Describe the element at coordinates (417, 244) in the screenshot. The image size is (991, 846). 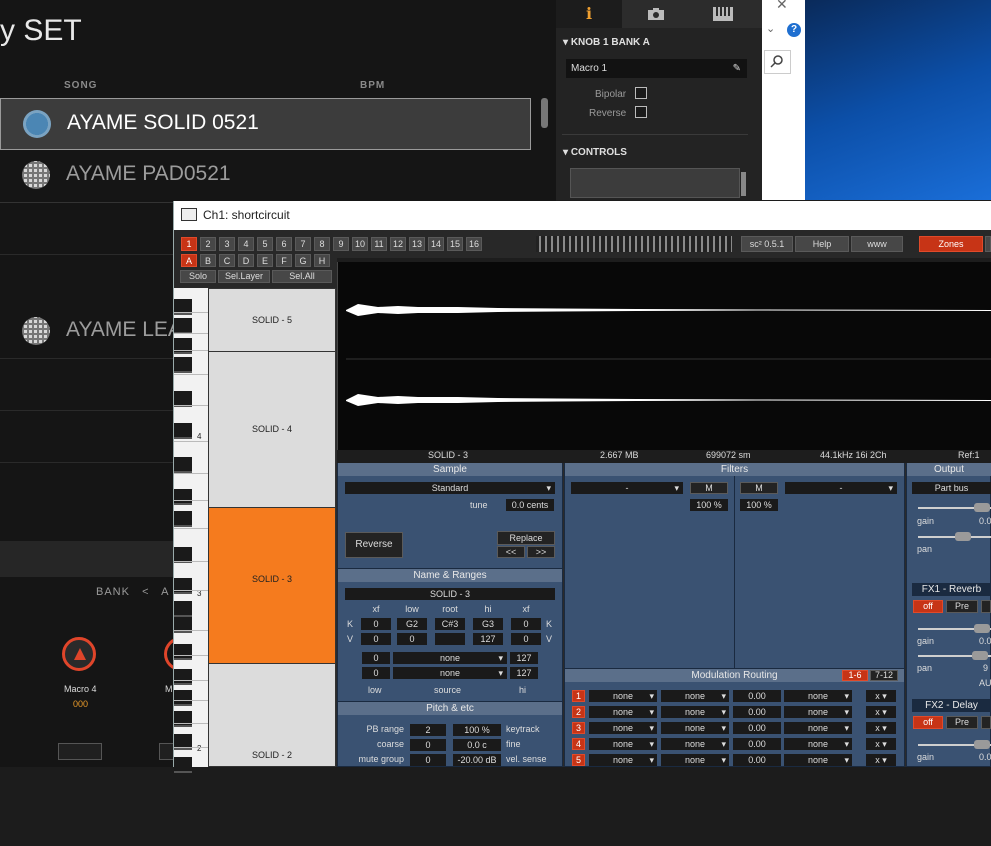
I see `part-button-13: 13` at that location.